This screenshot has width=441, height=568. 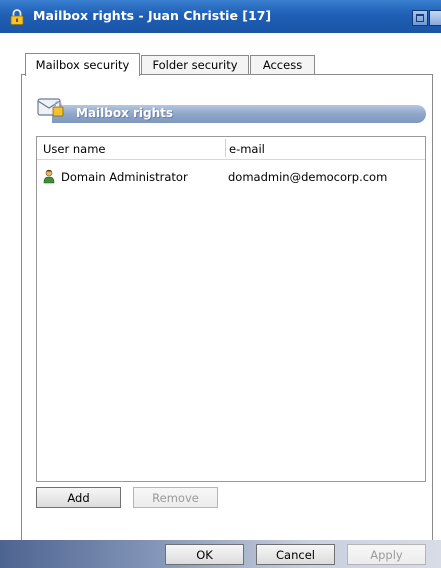 What do you see at coordinates (282, 65) in the screenshot?
I see `tab-access: Access` at bounding box center [282, 65].